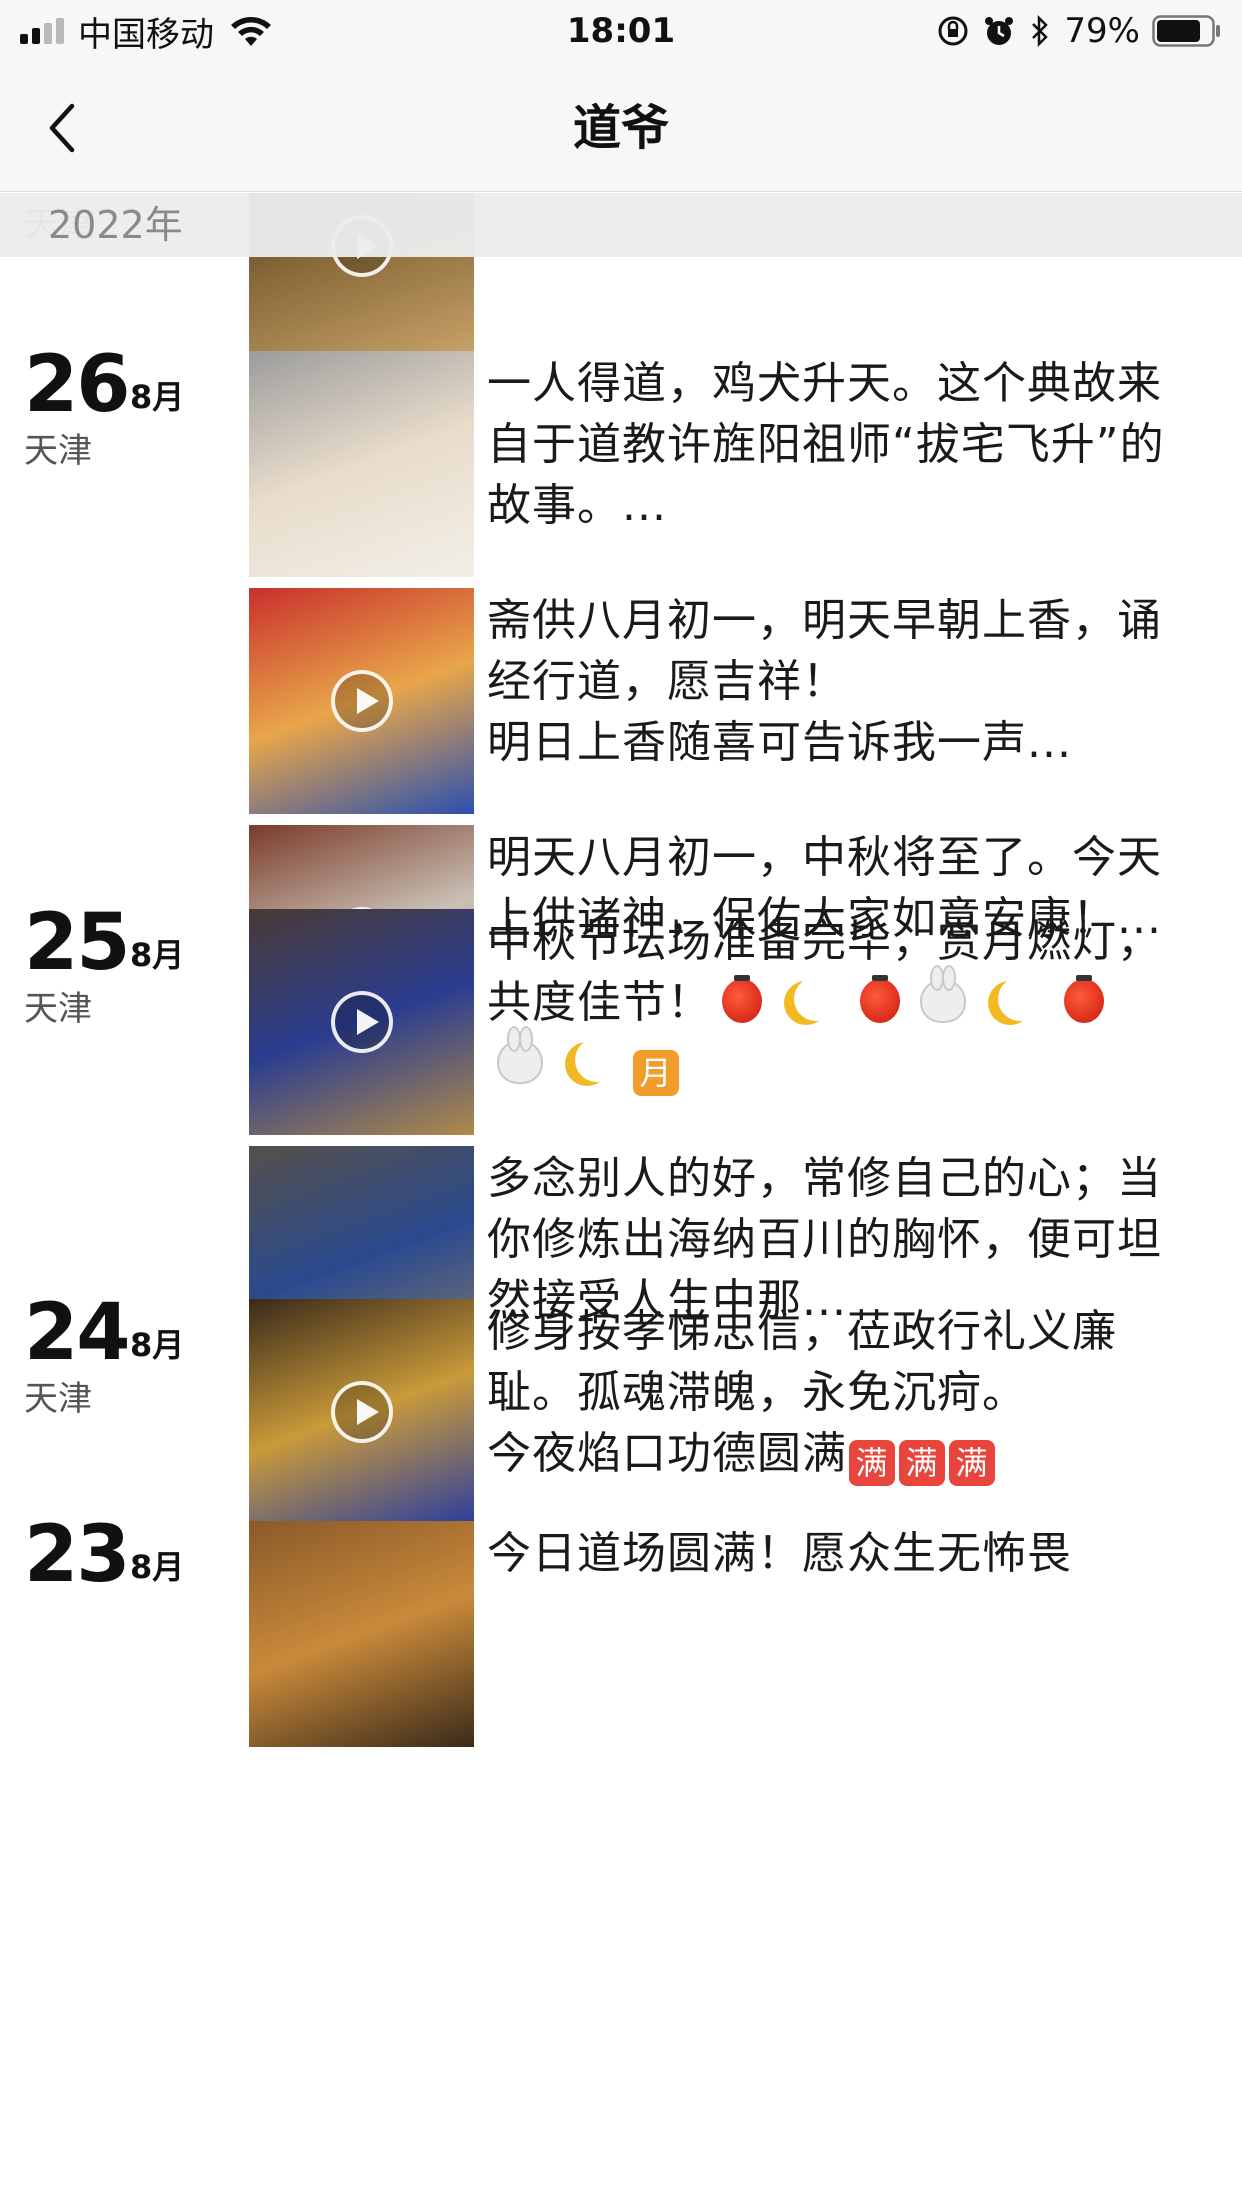 The height and width of the screenshot is (2208, 1242). What do you see at coordinates (1186, 31) in the screenshot?
I see `battery-icon` at bounding box center [1186, 31].